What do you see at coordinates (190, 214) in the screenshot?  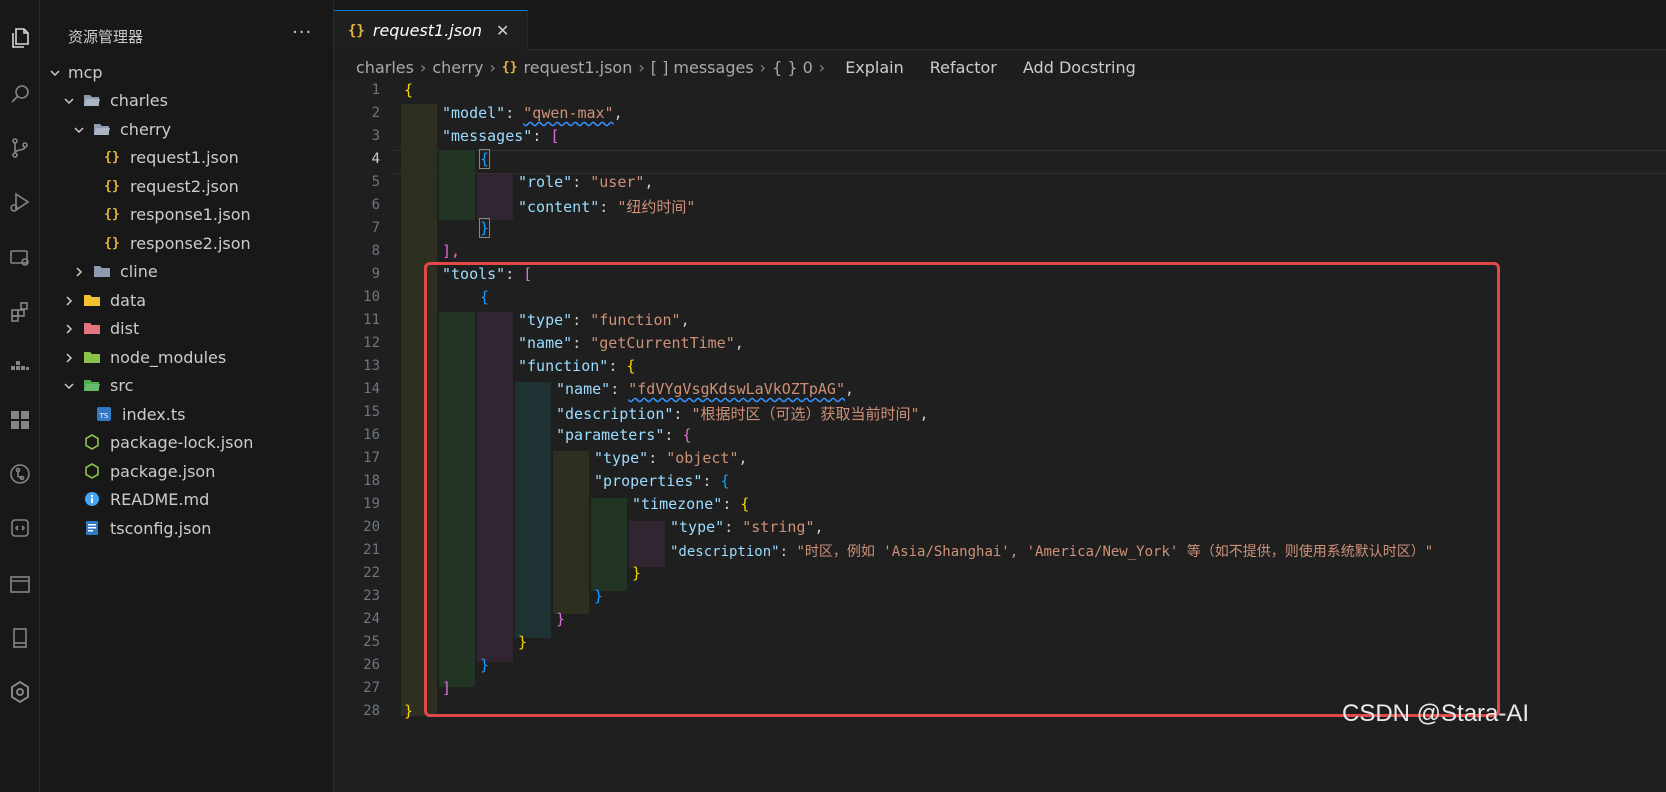 I see `tree-item-label: response1.json` at bounding box center [190, 214].